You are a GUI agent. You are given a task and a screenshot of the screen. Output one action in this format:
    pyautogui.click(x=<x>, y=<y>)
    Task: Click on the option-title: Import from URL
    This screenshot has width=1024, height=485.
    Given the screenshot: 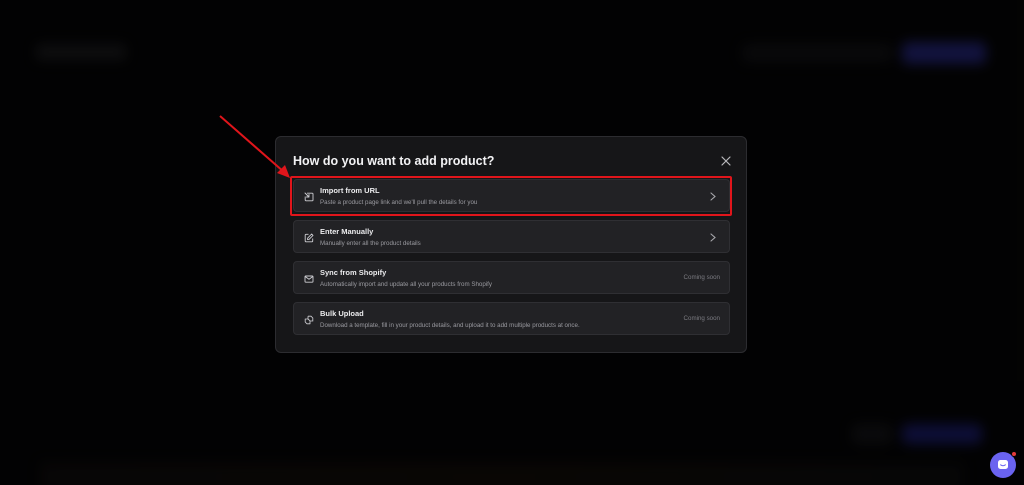 What is the action you would take?
    pyautogui.click(x=350, y=190)
    